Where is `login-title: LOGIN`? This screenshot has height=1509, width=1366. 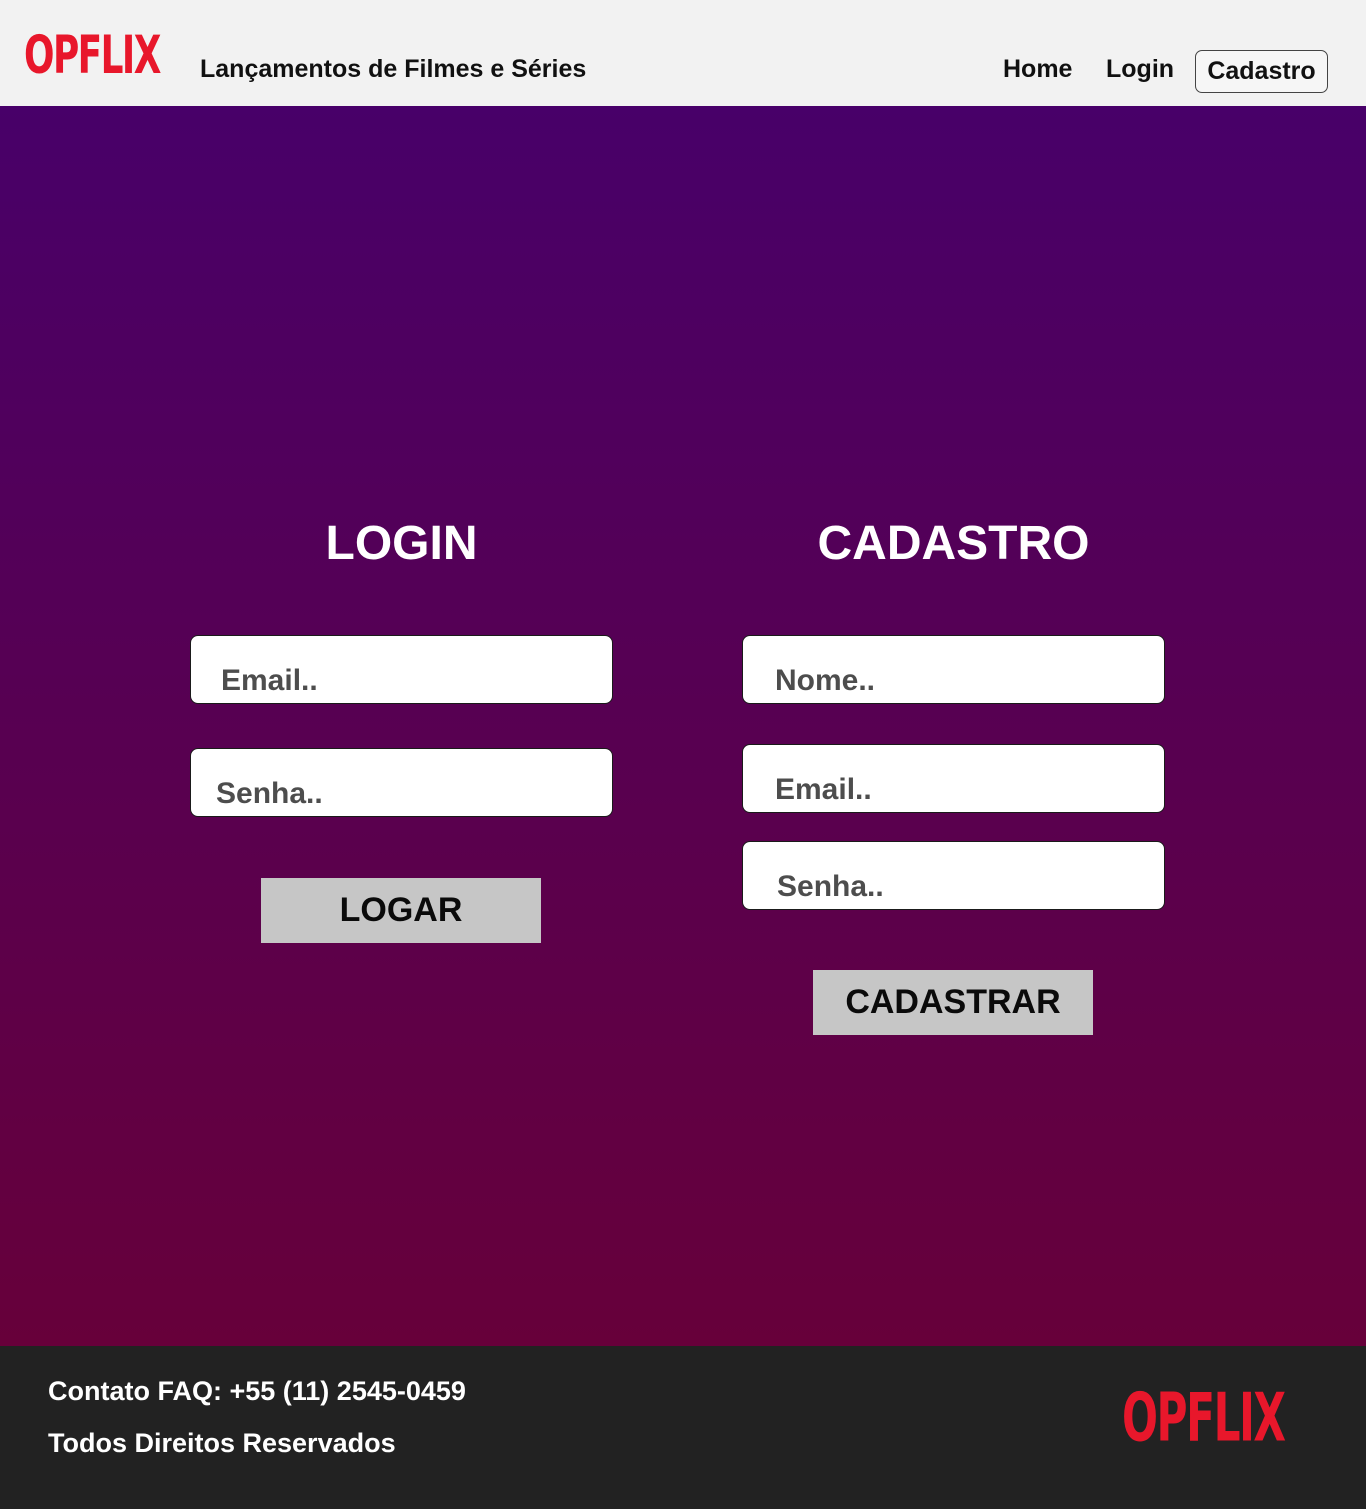 login-title: LOGIN is located at coordinates (401, 543).